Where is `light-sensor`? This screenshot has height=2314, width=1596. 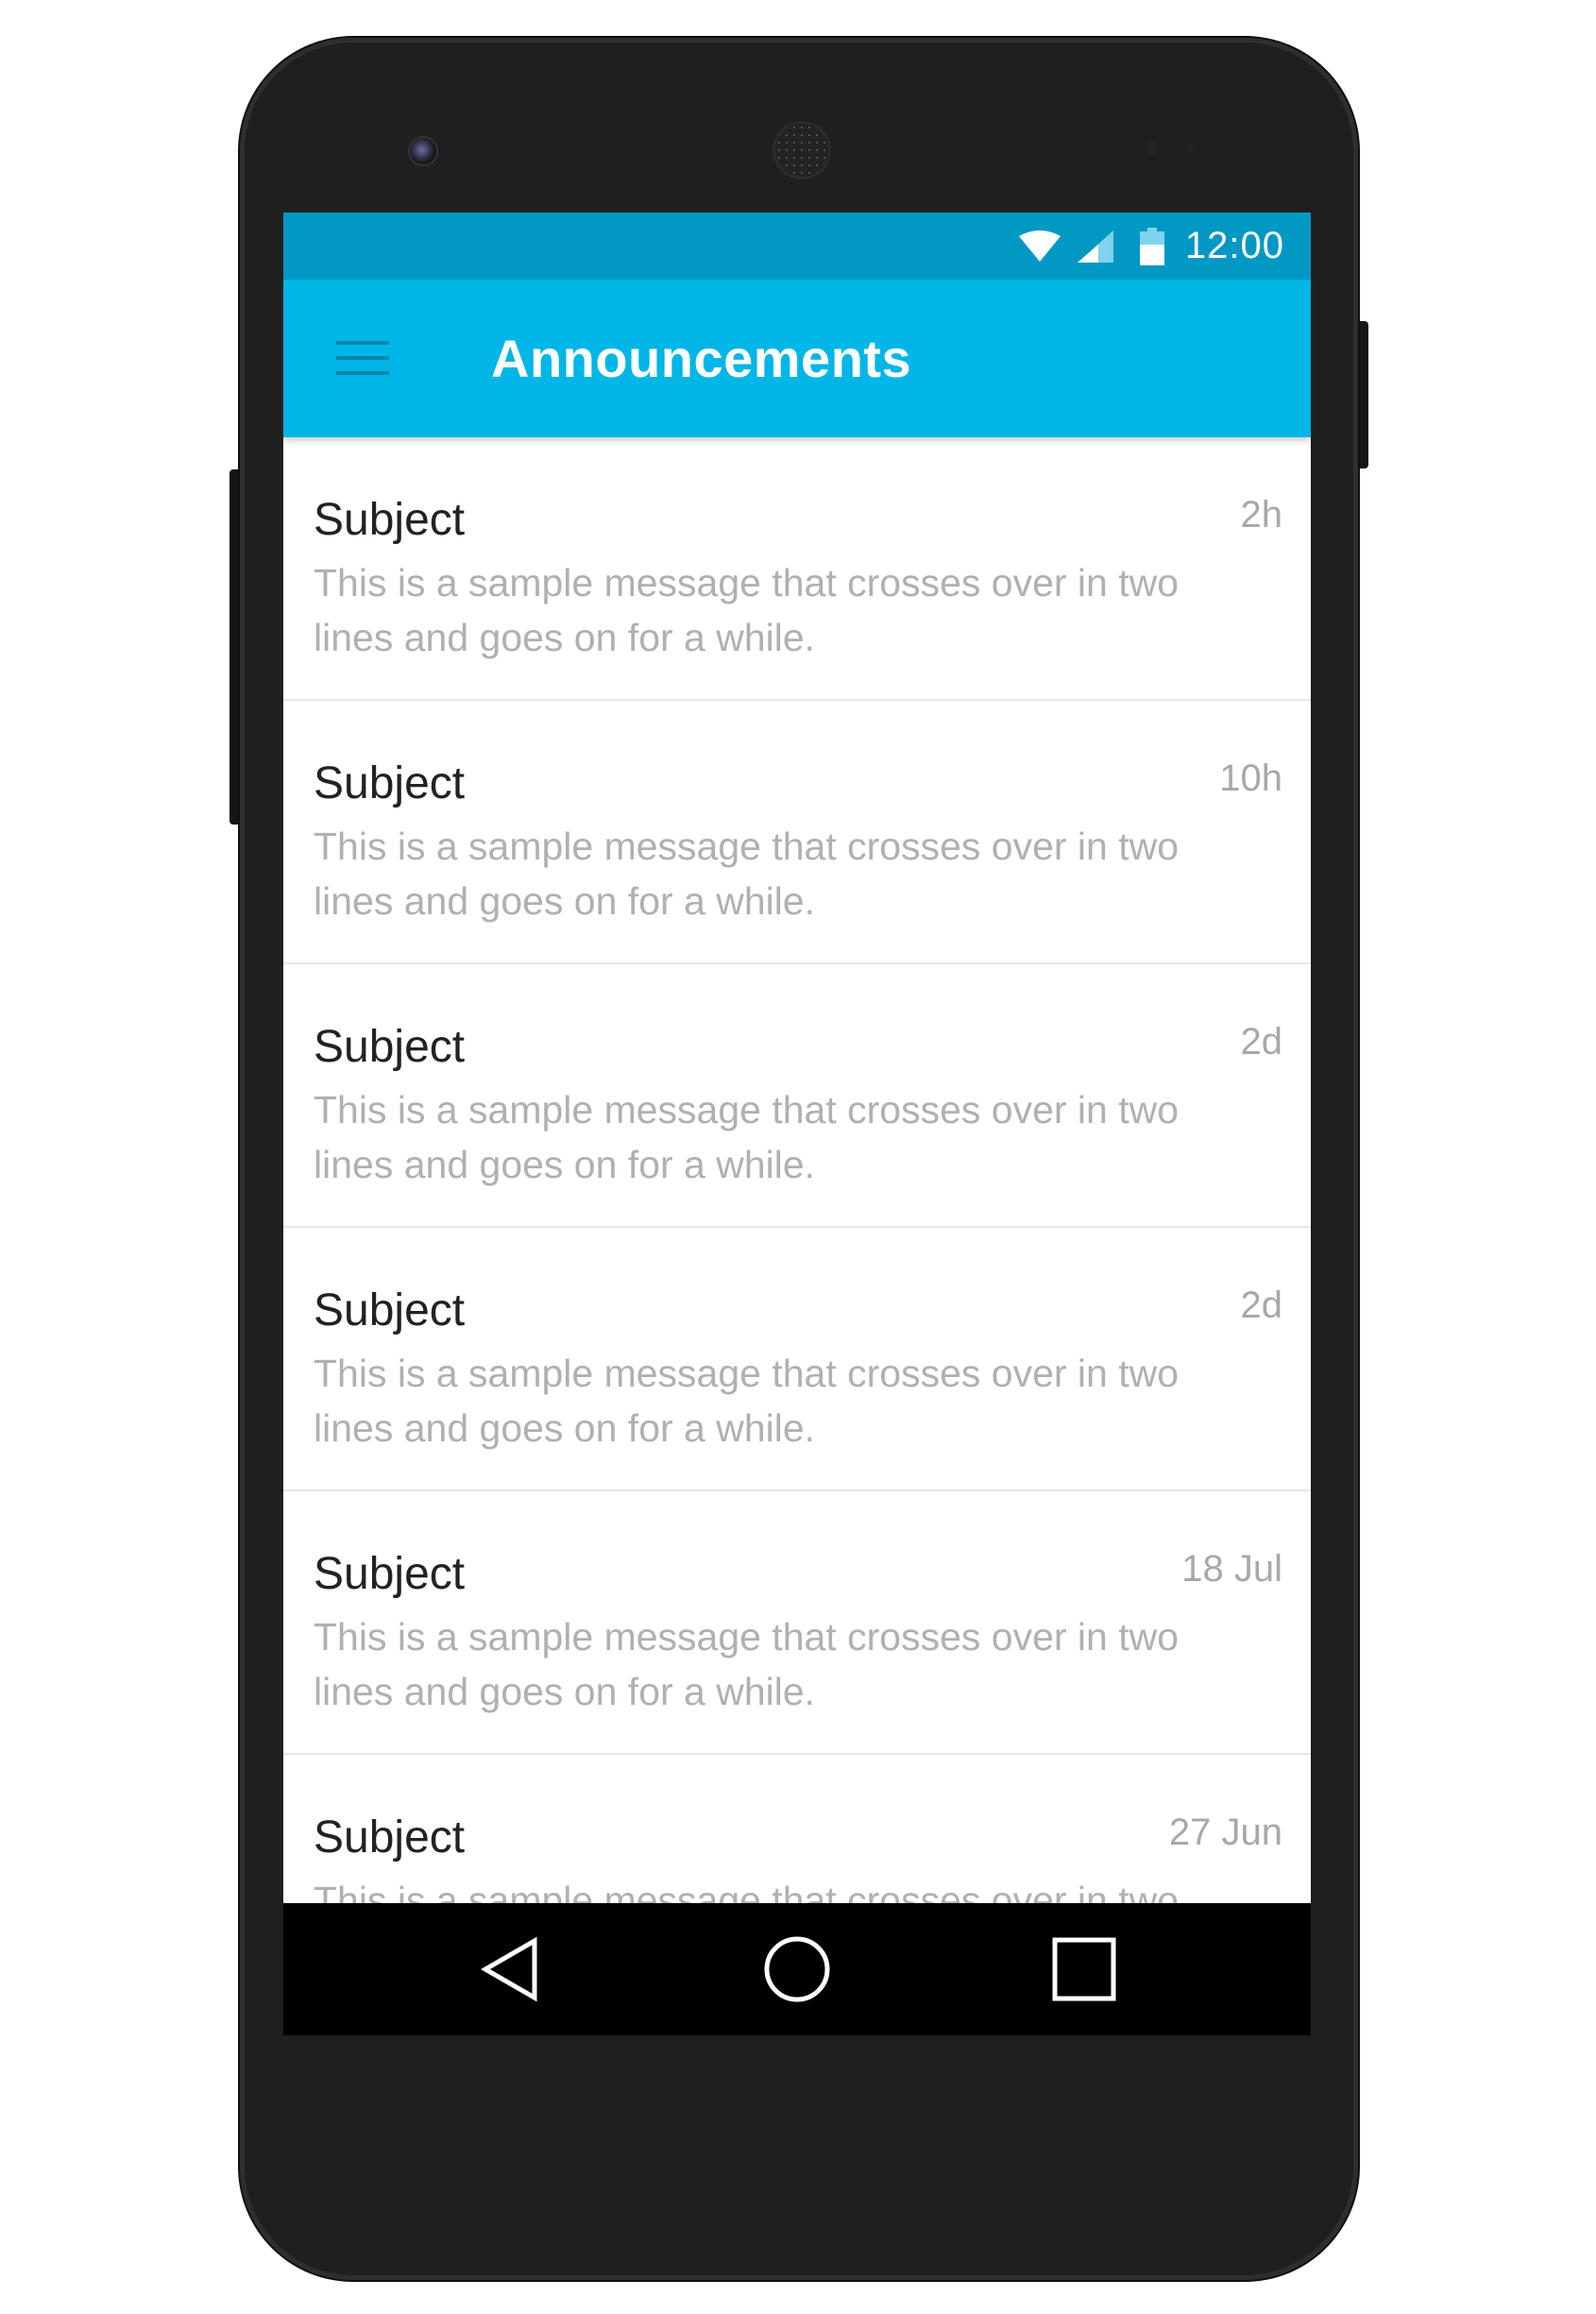
light-sensor is located at coordinates (1189, 149).